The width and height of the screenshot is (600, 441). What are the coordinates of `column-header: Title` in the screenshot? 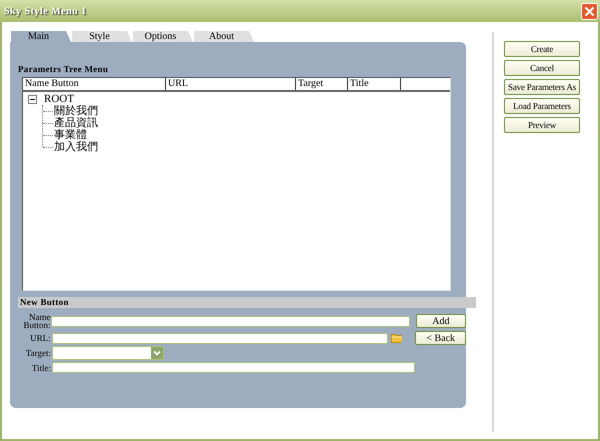 It's located at (374, 84).